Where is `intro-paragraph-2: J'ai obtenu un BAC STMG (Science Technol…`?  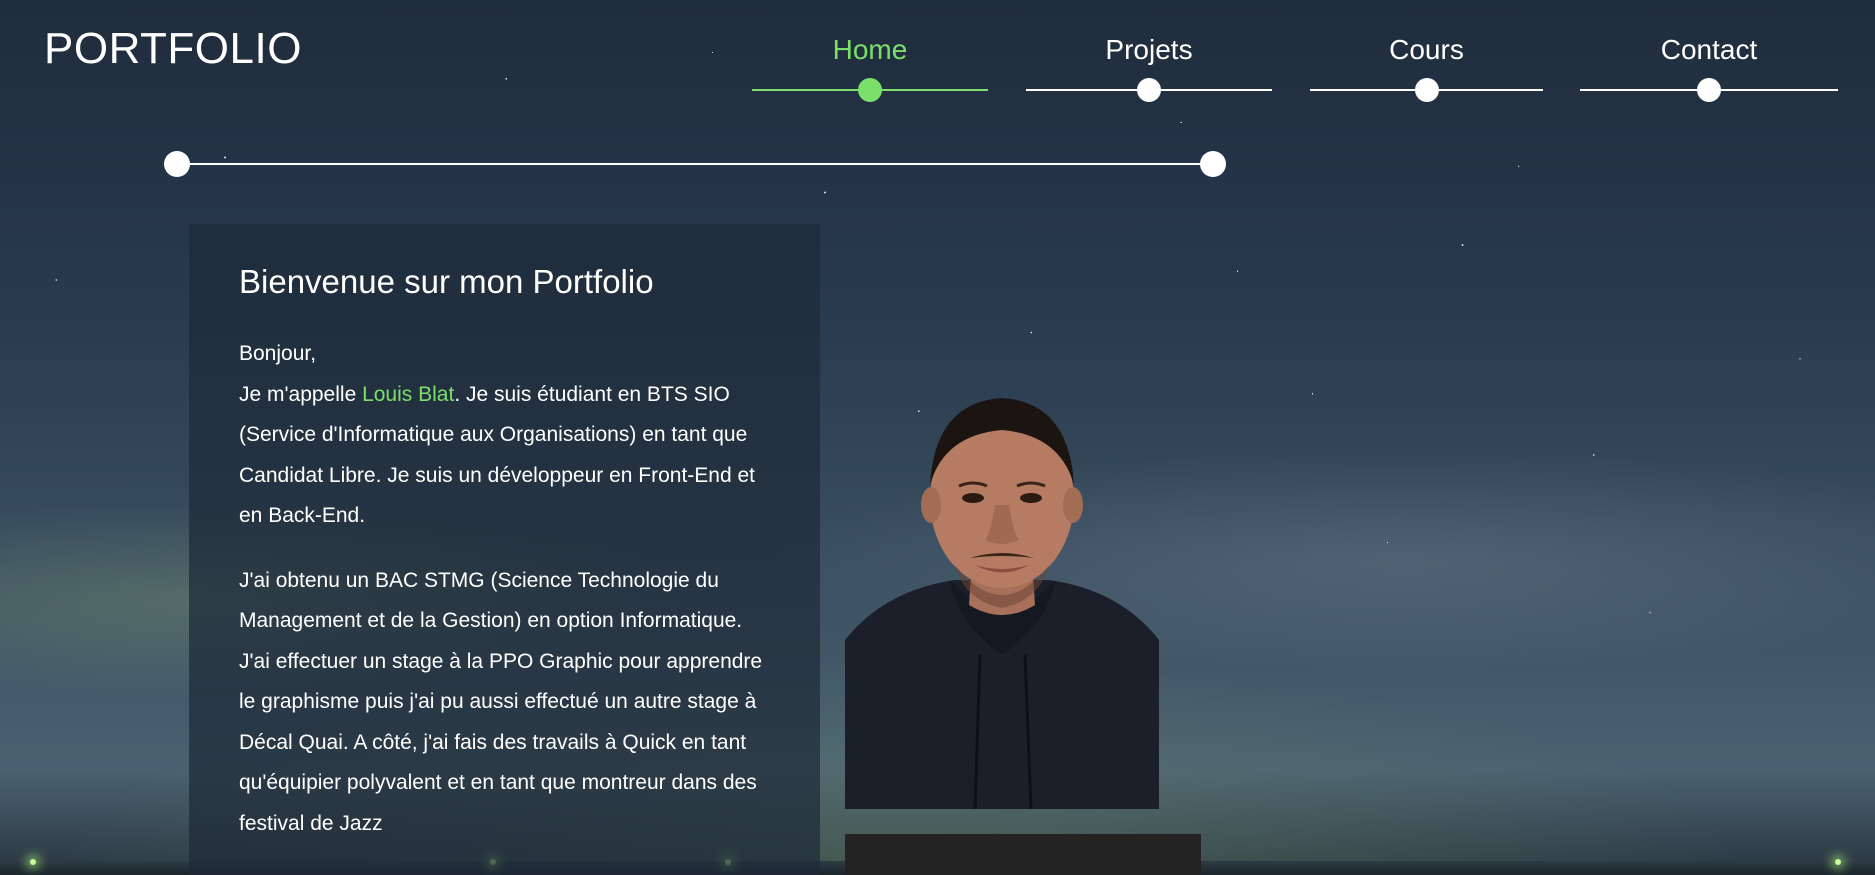 intro-paragraph-2: J'ai obtenu un BAC STMG (Science Technol… is located at coordinates (501, 701).